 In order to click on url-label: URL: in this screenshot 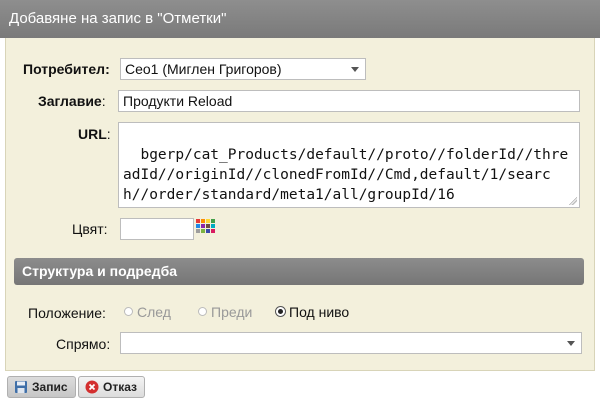, I will do `click(94, 134)`.